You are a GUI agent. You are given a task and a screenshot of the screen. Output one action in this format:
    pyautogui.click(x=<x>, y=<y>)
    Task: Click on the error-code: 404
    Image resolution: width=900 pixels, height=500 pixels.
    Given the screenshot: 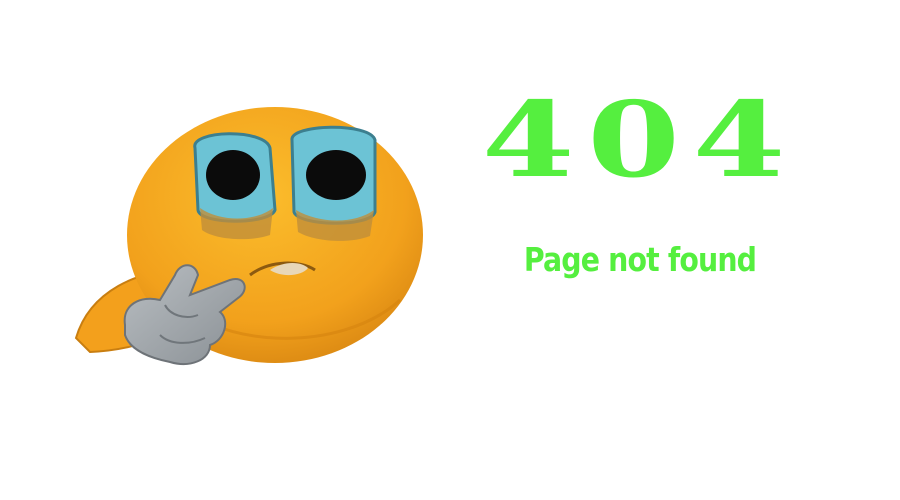 What is the action you would take?
    pyautogui.click(x=640, y=139)
    